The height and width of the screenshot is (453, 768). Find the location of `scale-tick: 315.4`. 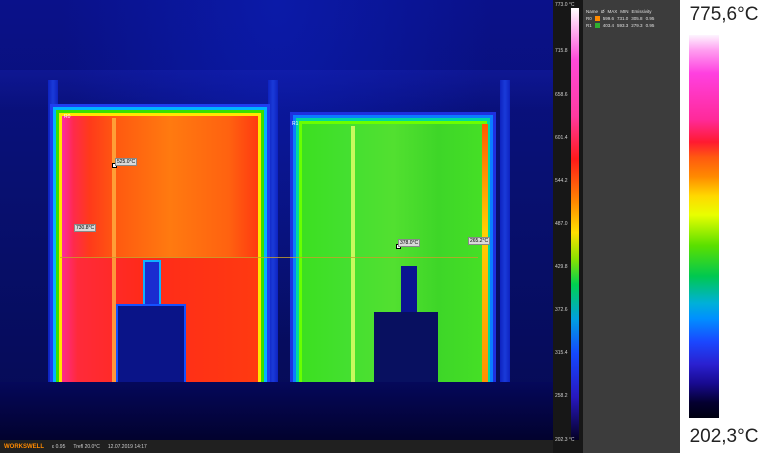

scale-tick: 315.4 is located at coordinates (561, 353).